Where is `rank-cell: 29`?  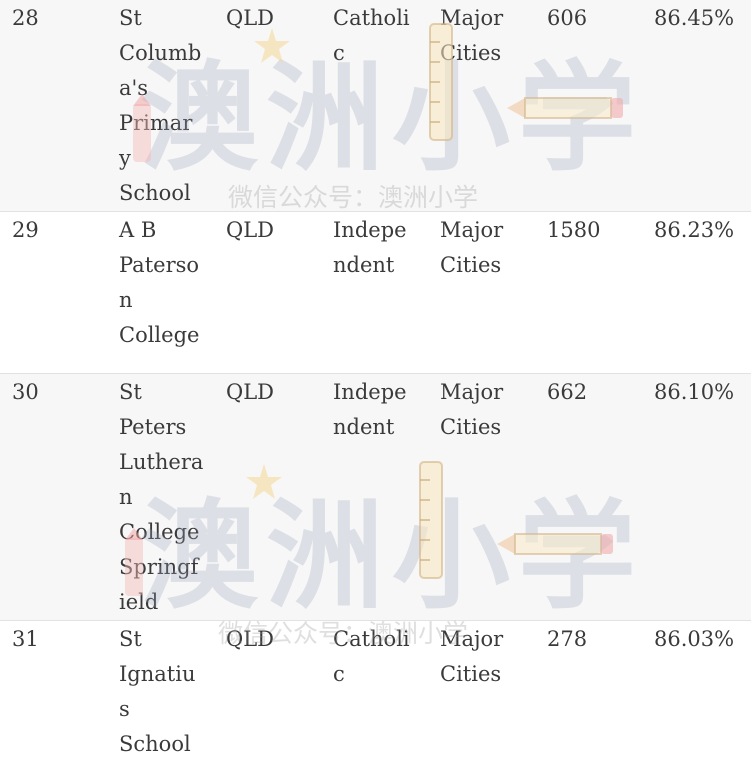 rank-cell: 29 is located at coordinates (53, 293).